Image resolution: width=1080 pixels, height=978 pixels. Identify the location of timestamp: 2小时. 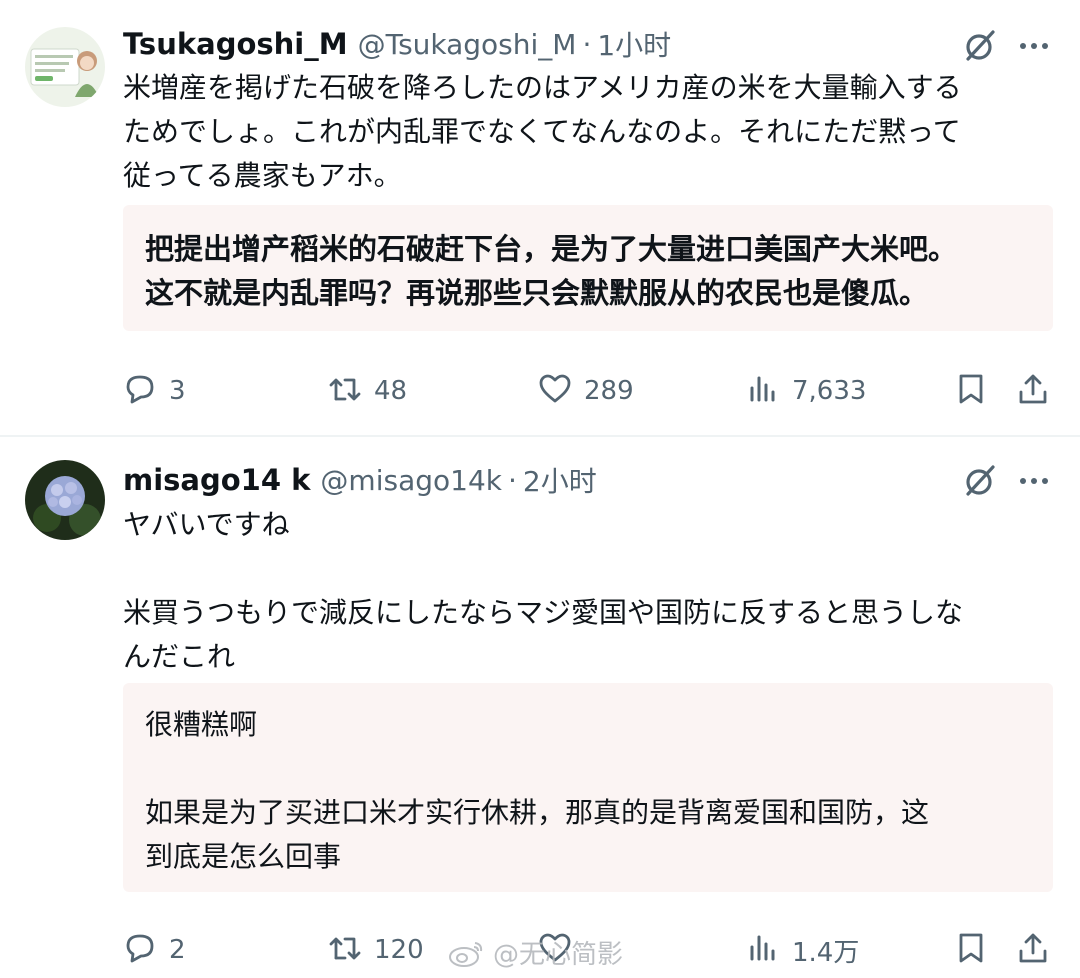
(560, 480).